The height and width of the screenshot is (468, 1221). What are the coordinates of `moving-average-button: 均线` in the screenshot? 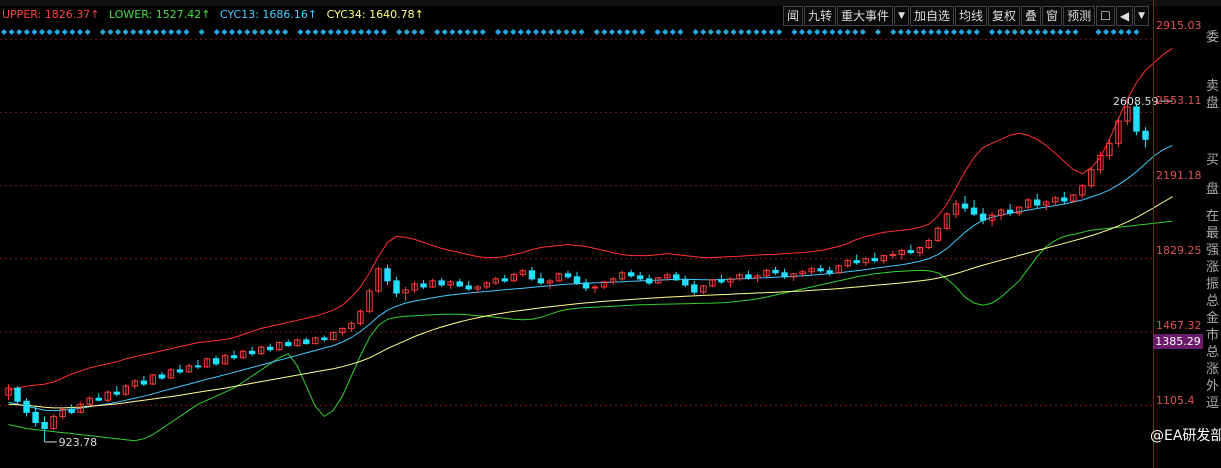 It's located at (971, 16).